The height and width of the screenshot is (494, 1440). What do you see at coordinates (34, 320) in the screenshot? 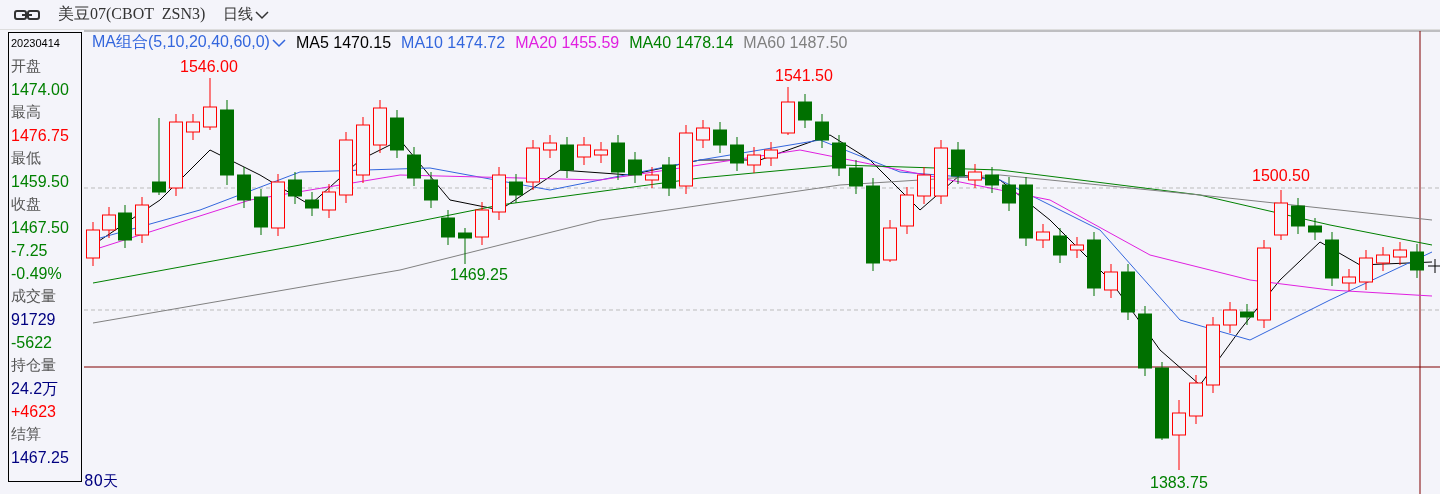
I see `field-value: 91729` at bounding box center [34, 320].